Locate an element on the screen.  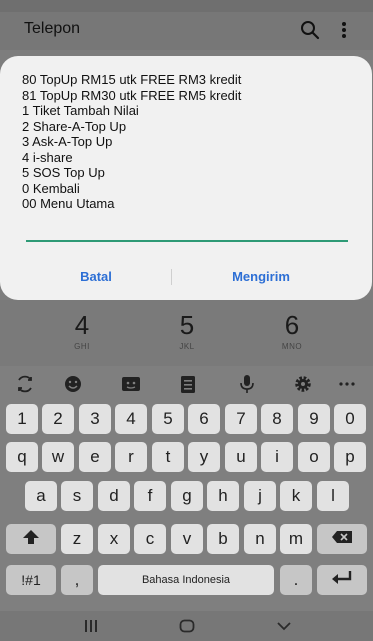
back-icon is located at coordinates (284, 628).